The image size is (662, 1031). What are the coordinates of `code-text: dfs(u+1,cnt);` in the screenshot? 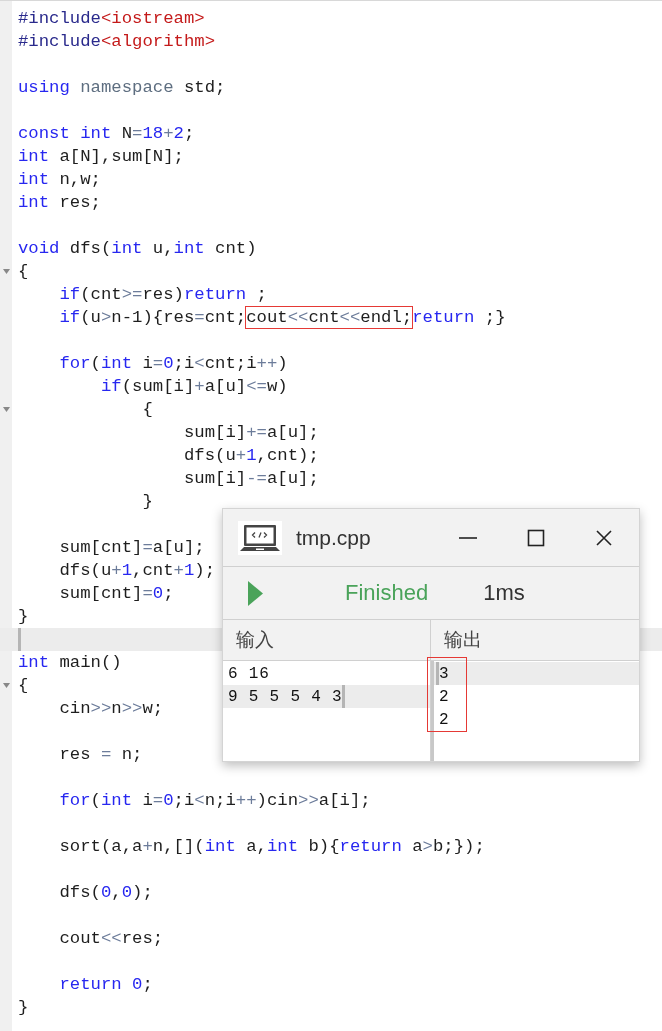 It's located at (250, 455).